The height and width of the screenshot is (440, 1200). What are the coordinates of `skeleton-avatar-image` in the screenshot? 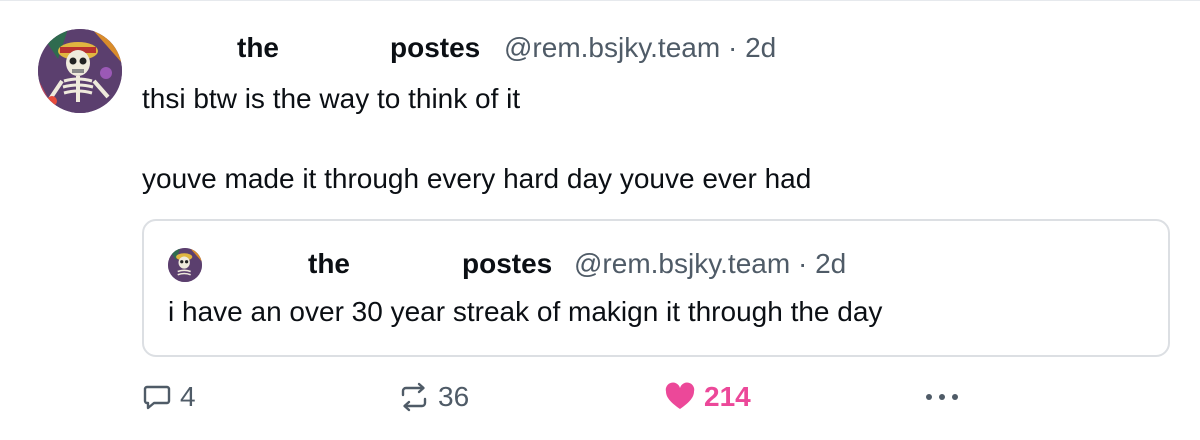 It's located at (80, 71).